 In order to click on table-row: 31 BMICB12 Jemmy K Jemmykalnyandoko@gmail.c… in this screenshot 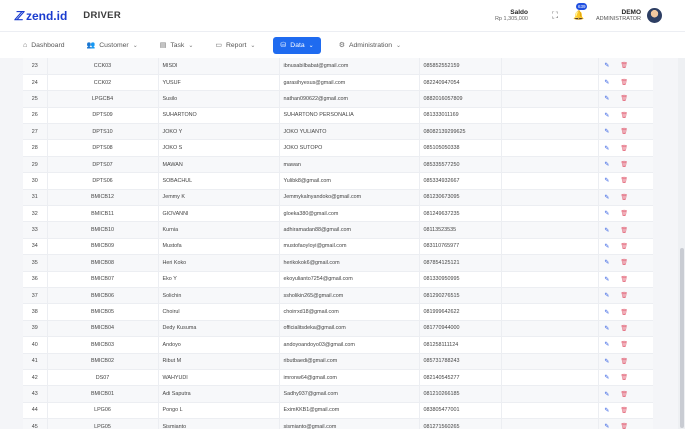, I will do `click(338, 198)`.